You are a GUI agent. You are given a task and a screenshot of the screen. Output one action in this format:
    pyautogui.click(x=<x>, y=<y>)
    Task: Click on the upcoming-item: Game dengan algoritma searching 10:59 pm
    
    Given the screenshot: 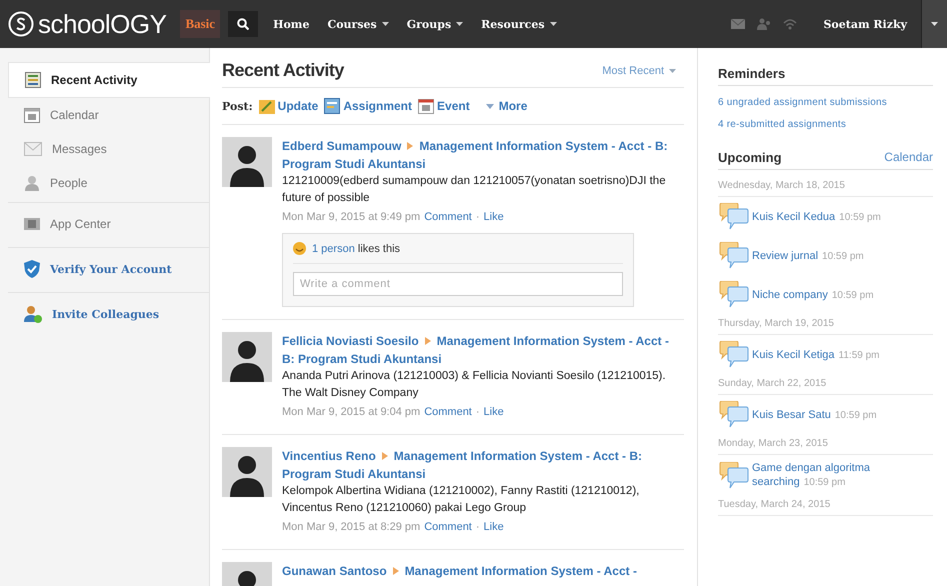 What is the action you would take?
    pyautogui.click(x=827, y=475)
    